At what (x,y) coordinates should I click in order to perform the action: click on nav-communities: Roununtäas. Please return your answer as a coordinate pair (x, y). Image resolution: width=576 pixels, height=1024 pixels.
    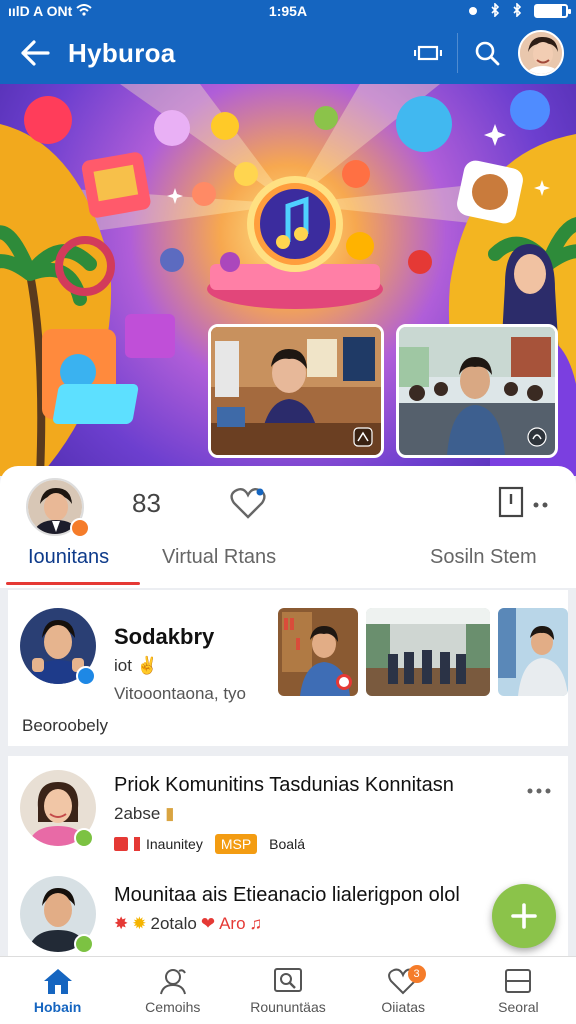
    Looking at the image, I should click on (287, 990).